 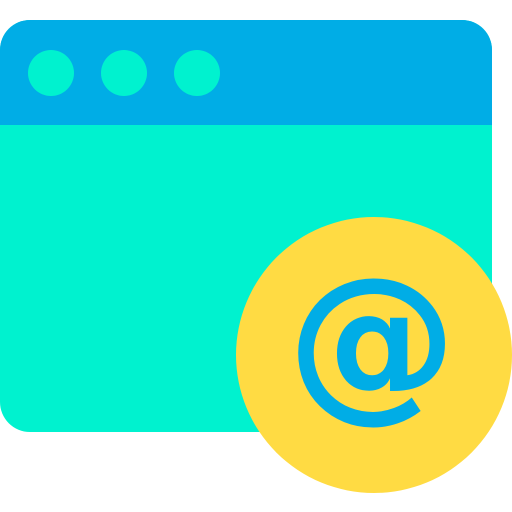 I want to click on window-control-dots, so click(x=124, y=73).